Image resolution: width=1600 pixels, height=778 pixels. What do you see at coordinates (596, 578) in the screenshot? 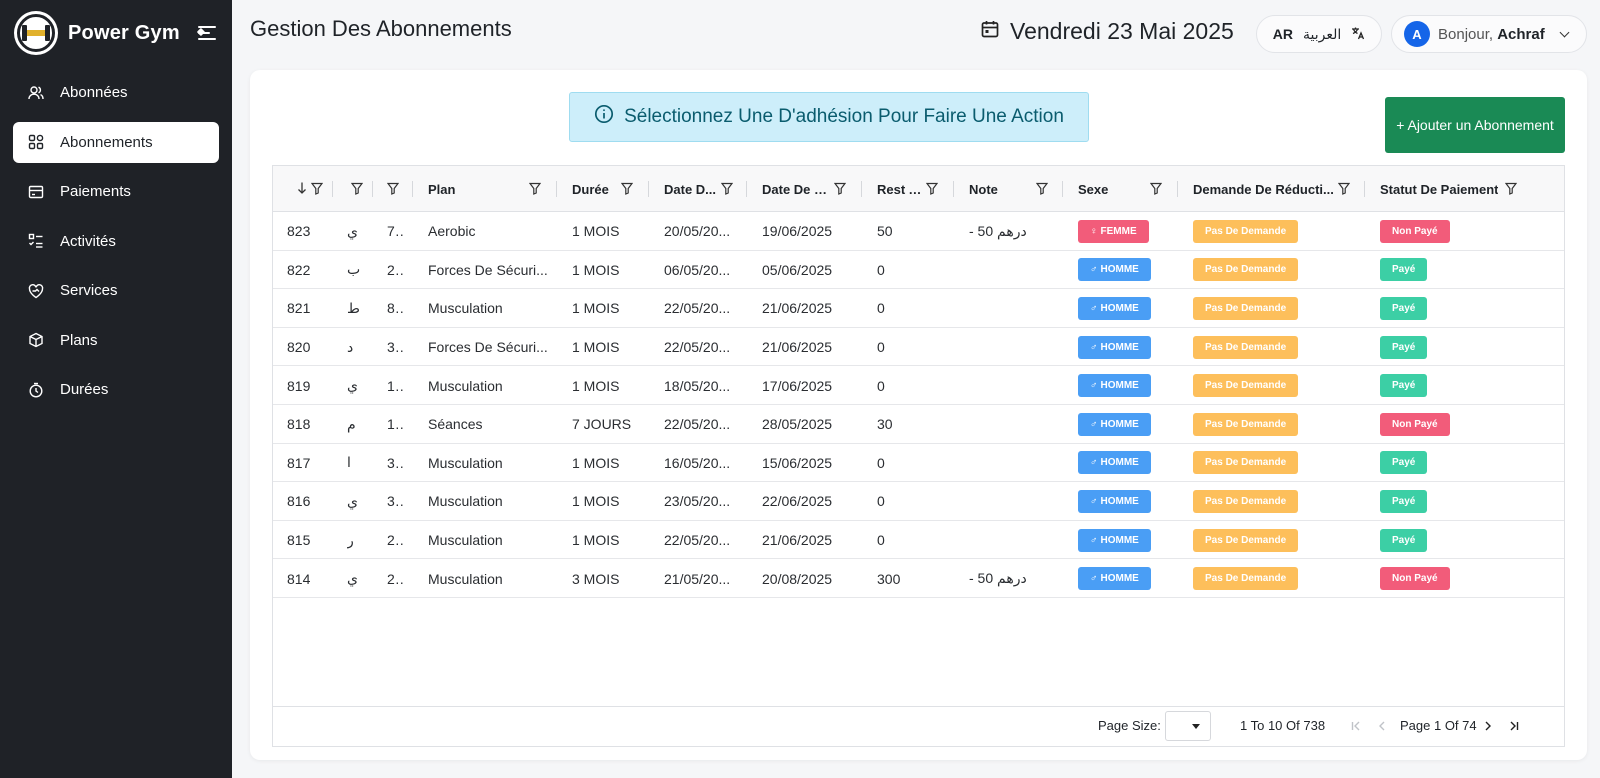
I see `cell-text: 3 MOIS` at bounding box center [596, 578].